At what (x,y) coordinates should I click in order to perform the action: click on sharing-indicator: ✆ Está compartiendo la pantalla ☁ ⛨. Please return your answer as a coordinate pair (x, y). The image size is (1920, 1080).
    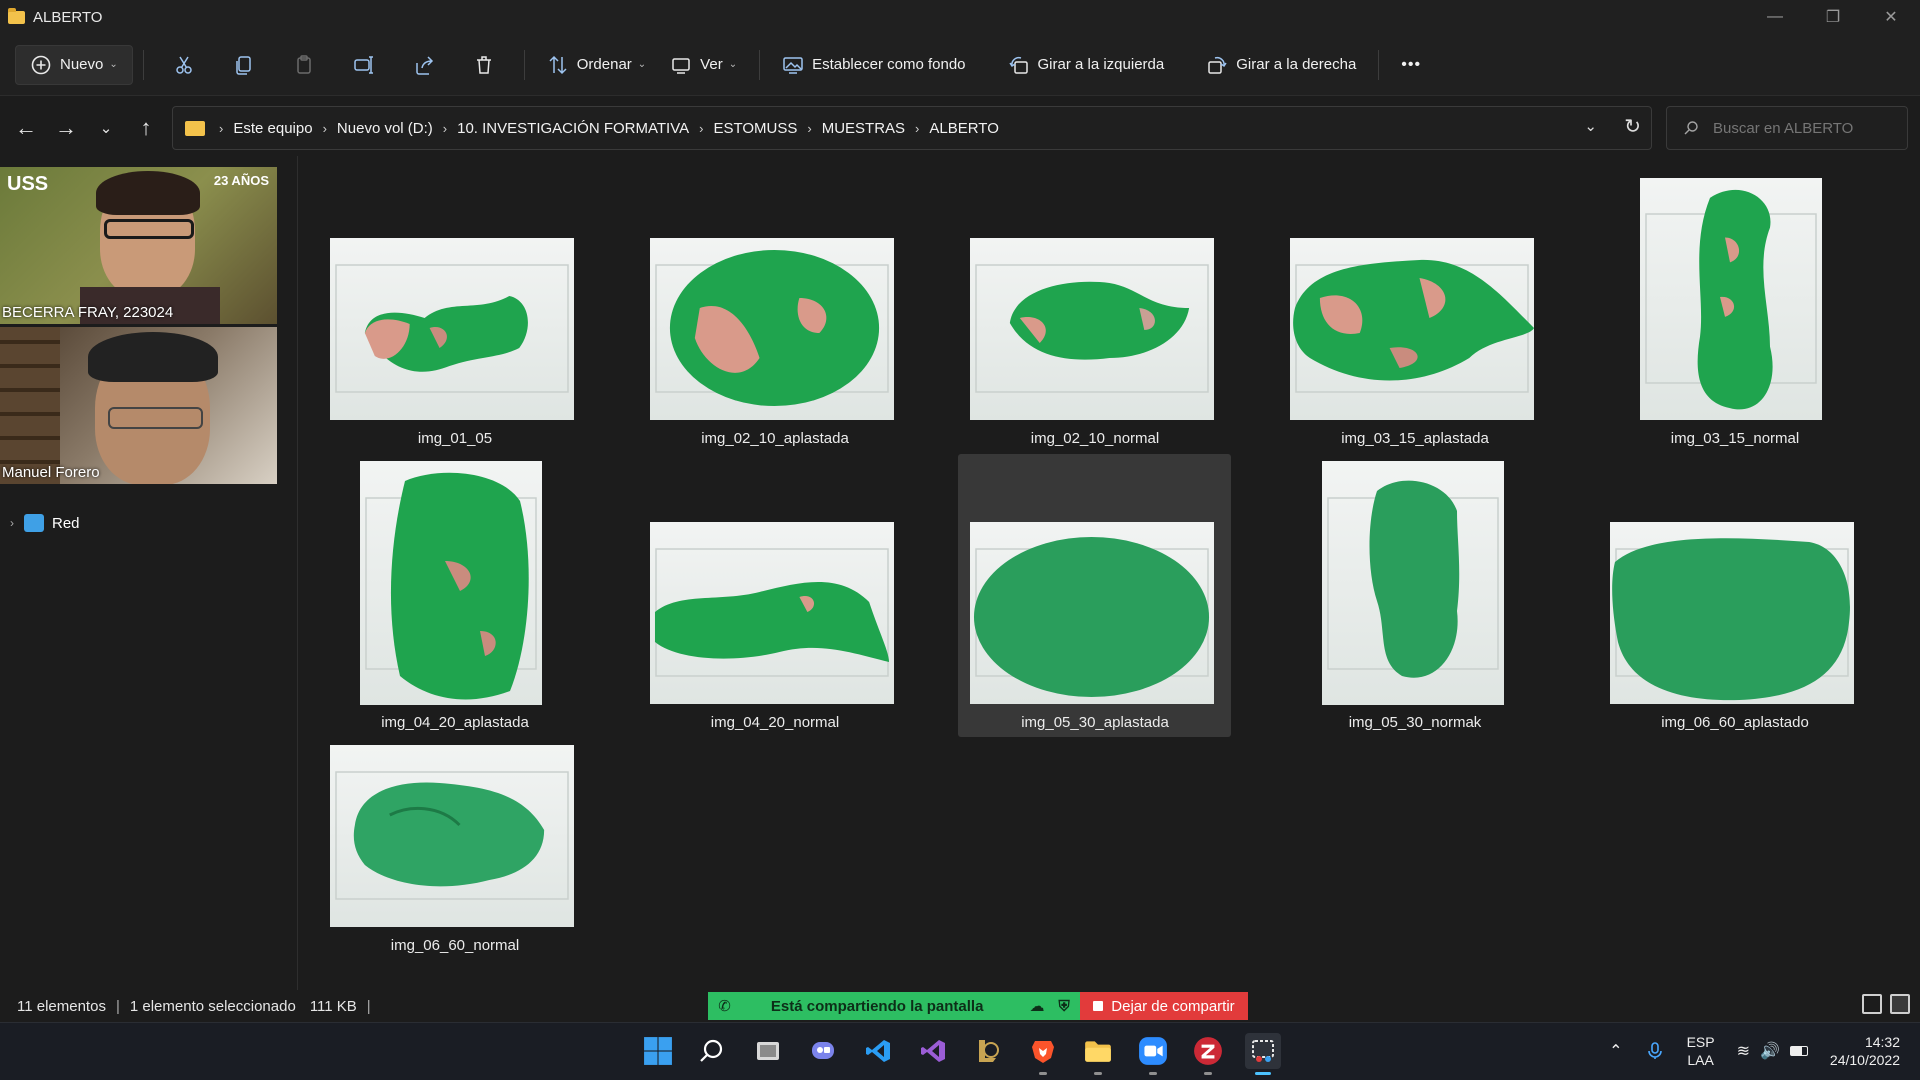
    Looking at the image, I should click on (894, 1006).